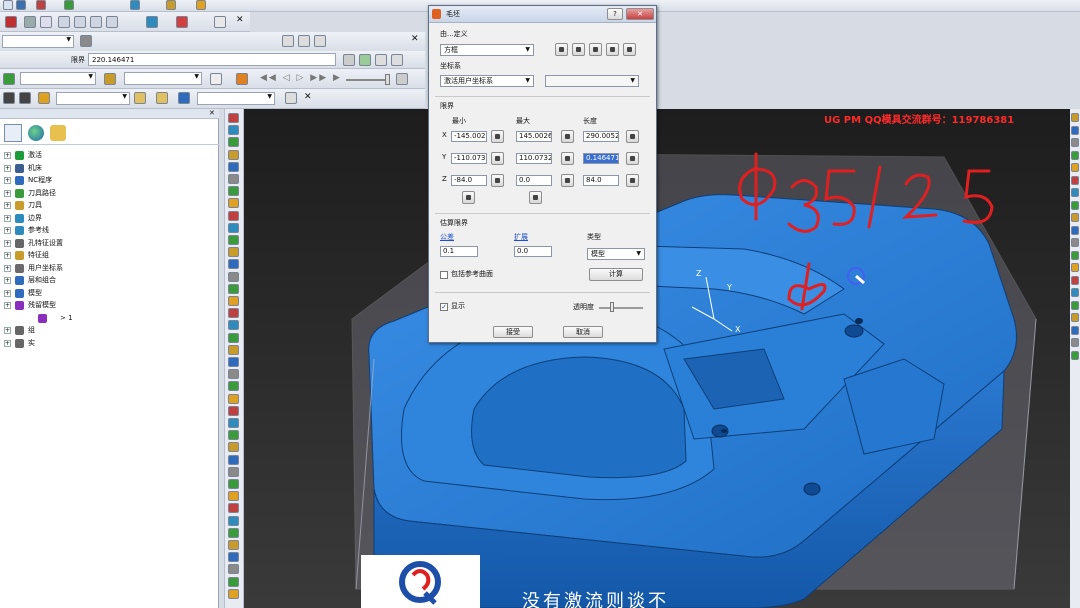  Describe the element at coordinates (534, 136) in the screenshot. I see `max-input: 145.0026` at that location.